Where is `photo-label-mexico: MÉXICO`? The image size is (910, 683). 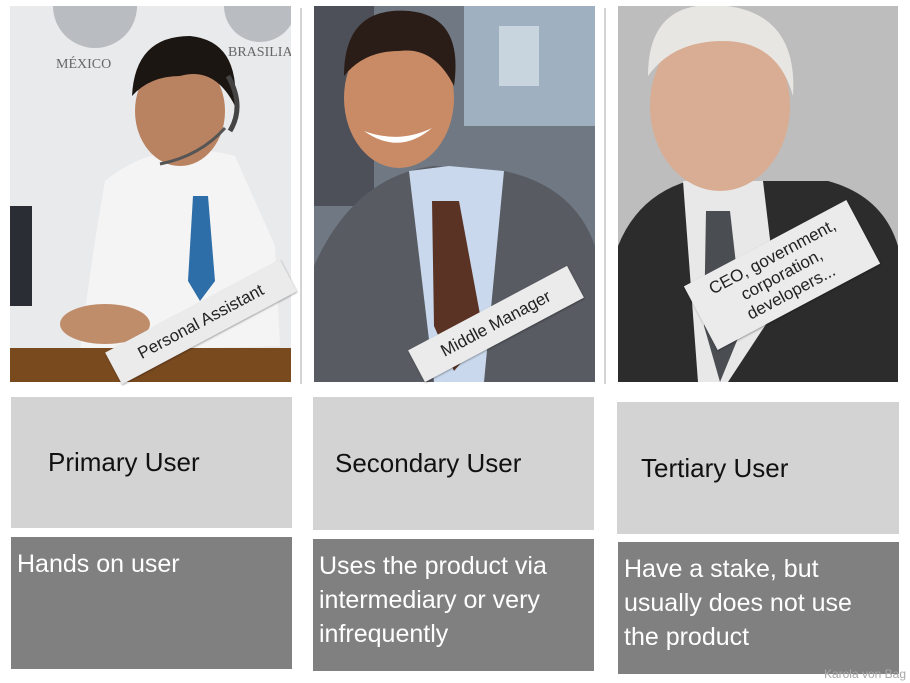 photo-label-mexico: MÉXICO is located at coordinates (83, 63).